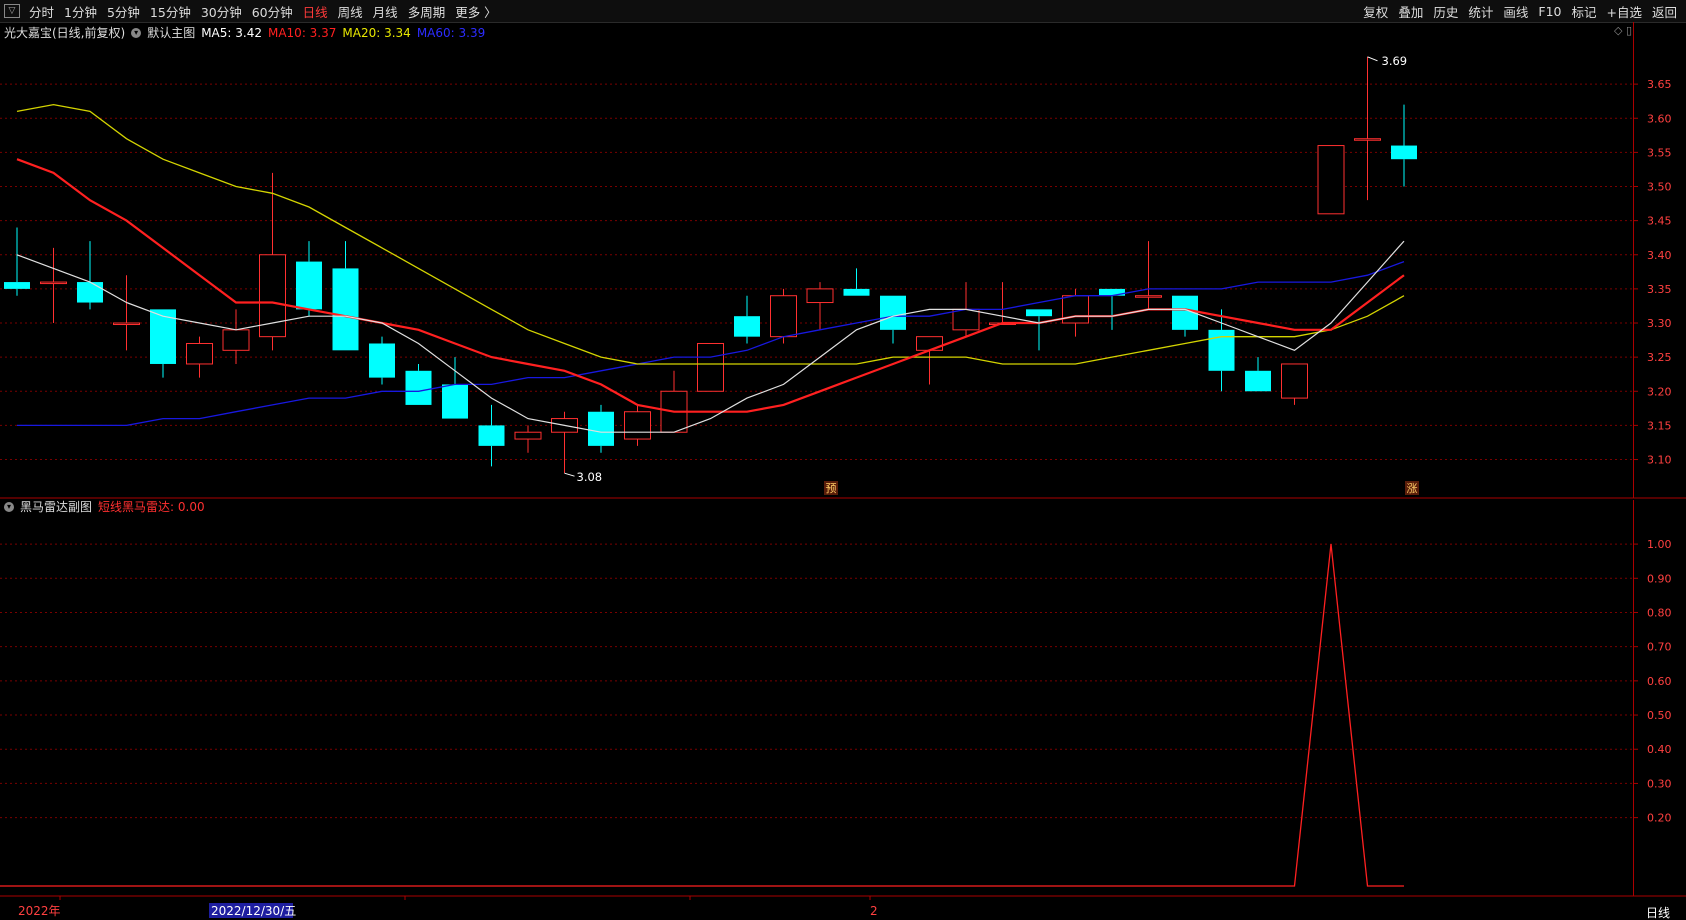  What do you see at coordinates (221, 11) in the screenshot?
I see `period-tab-4: 30分钟` at bounding box center [221, 11].